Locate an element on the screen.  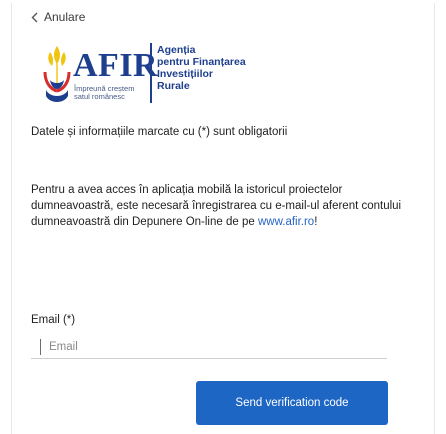
agency-name-line: Agenția is located at coordinates (176, 50).